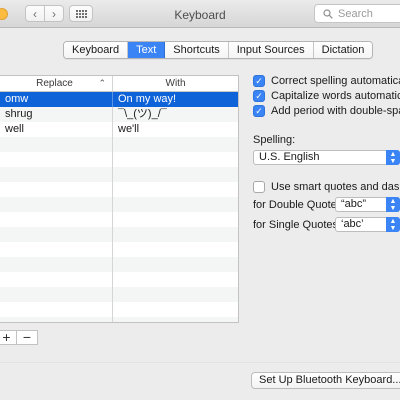 The image size is (400, 400). I want to click on add-period-option: ✓ Add period with double-space, so click(326, 111).